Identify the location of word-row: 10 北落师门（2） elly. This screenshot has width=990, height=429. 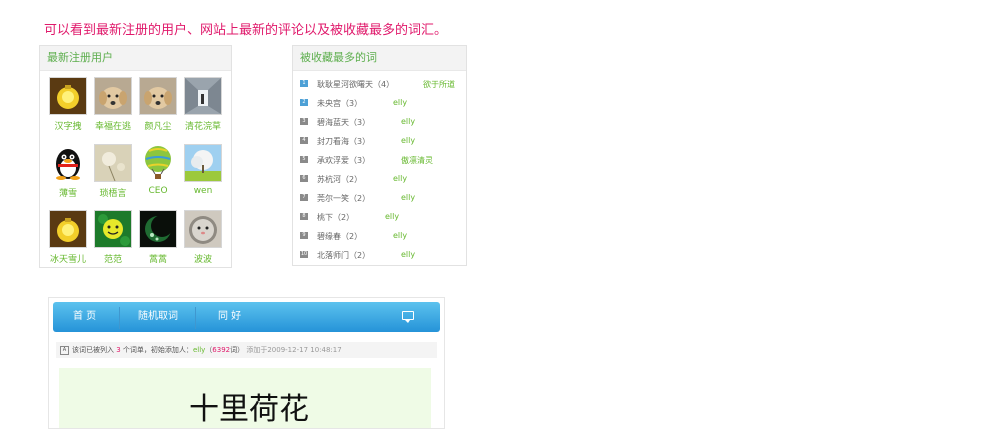
(380, 257).